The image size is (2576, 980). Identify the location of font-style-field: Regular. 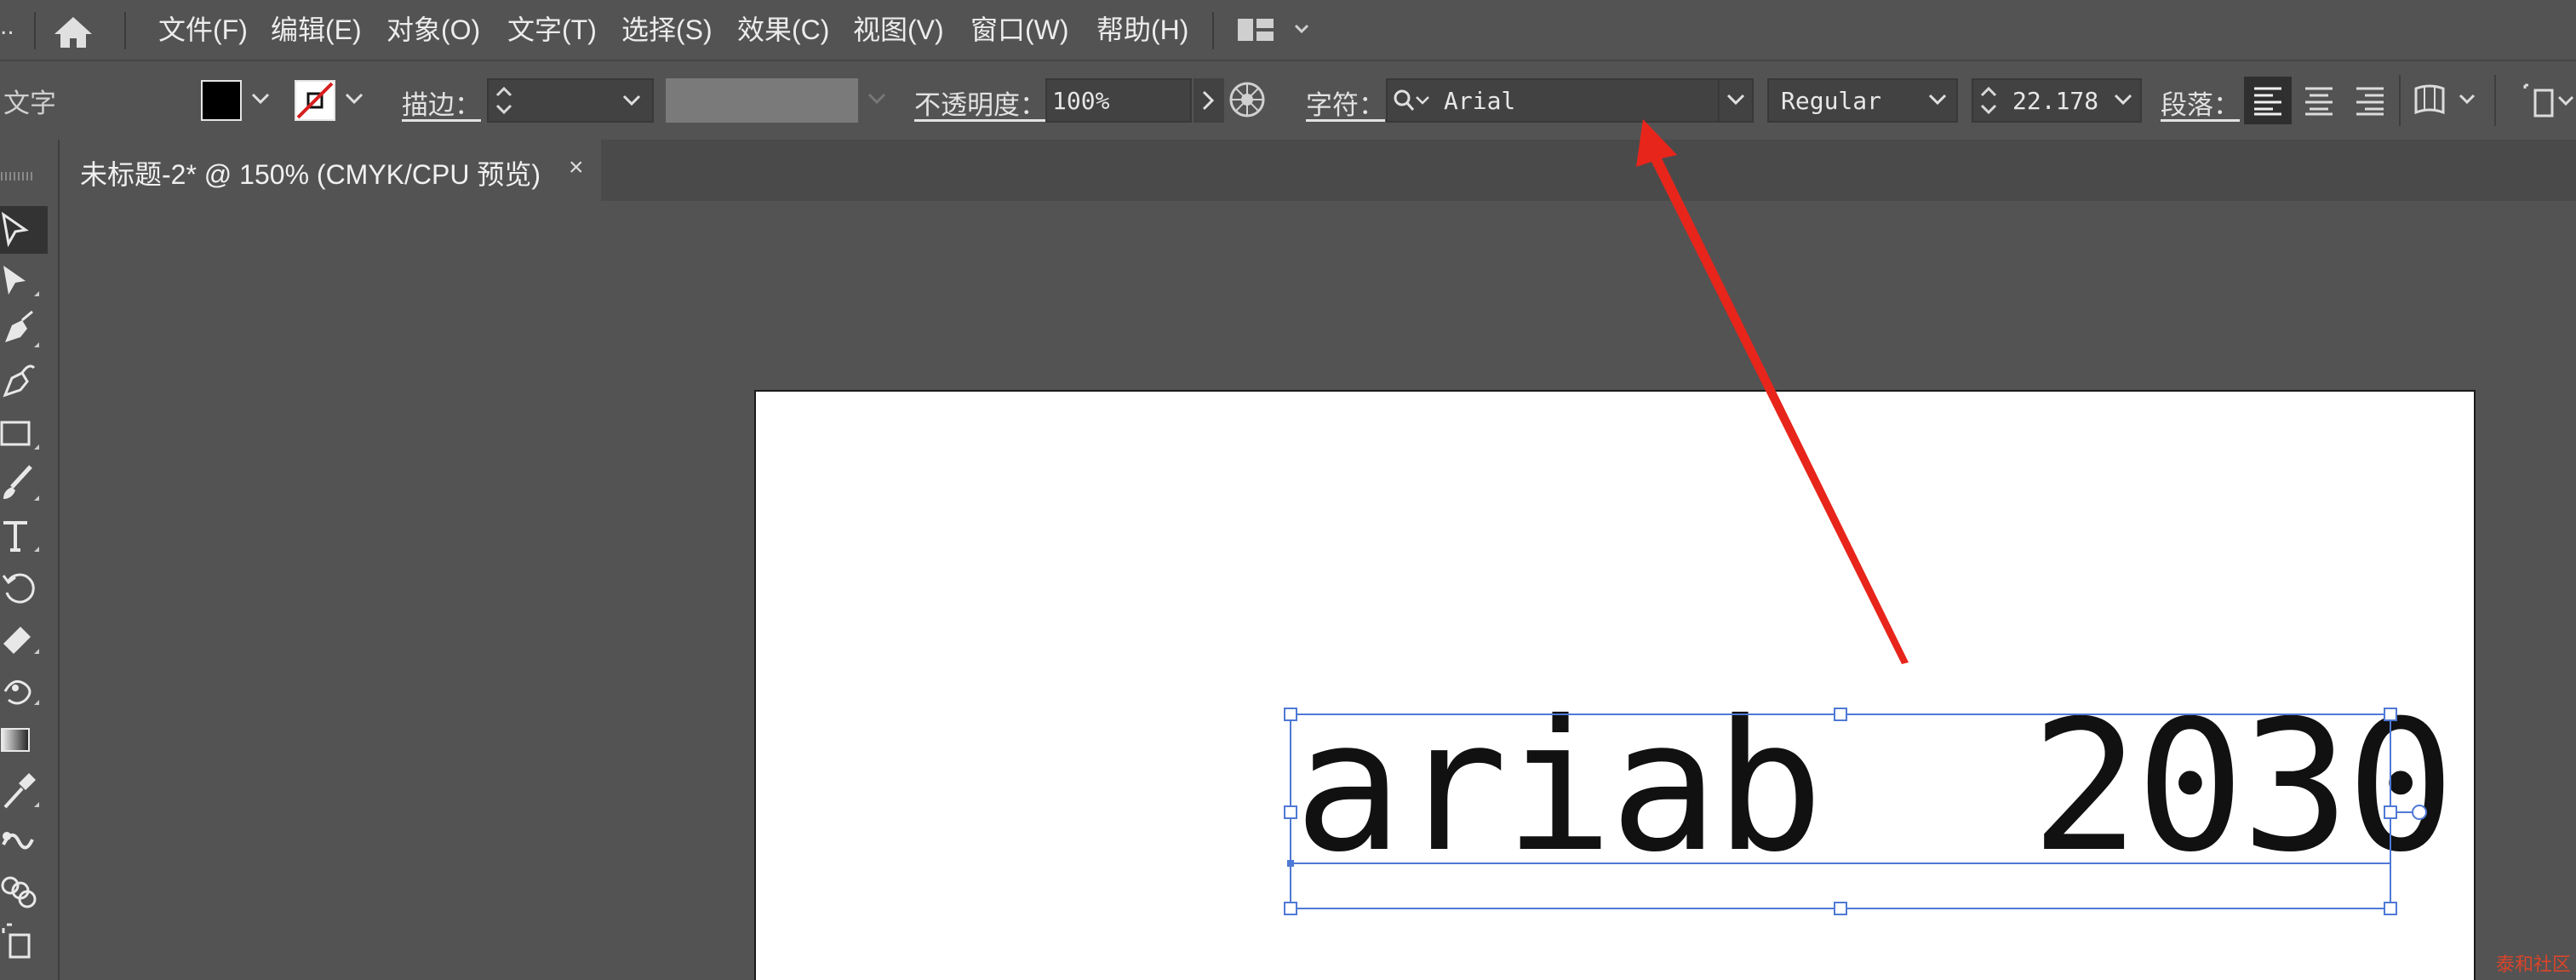
(1862, 100).